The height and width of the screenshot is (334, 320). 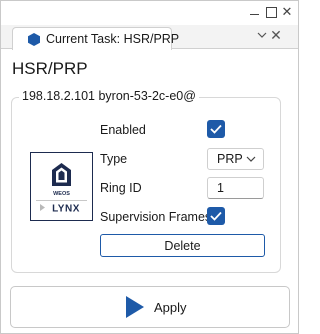 I want to click on minimize-icon, so click(x=254, y=12).